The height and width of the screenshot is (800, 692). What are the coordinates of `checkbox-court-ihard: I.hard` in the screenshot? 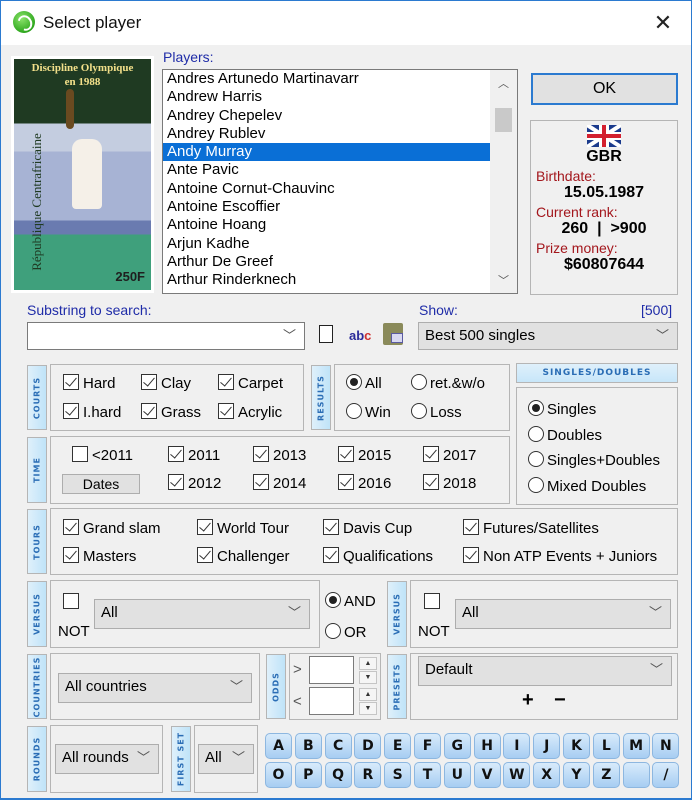 It's located at (92, 412).